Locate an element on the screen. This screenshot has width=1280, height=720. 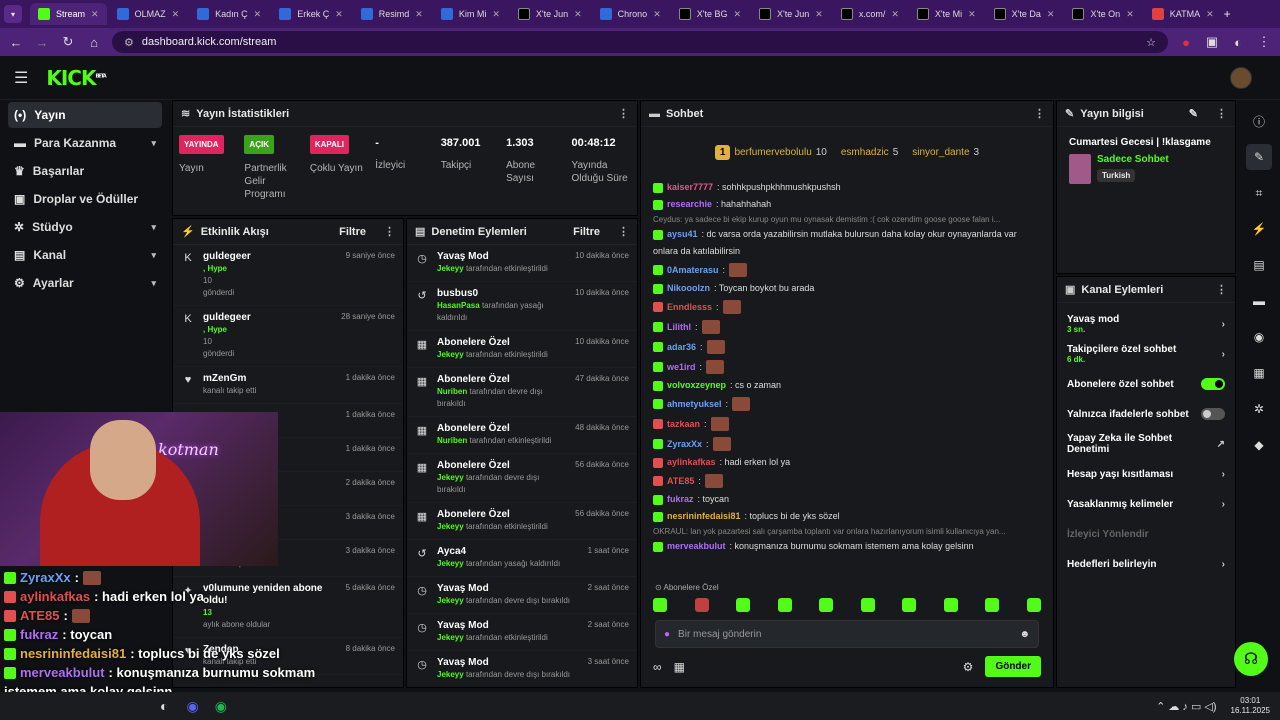
channel-action-item: Yapay Zeka ile Sohbet Denetimi ↗ is located at coordinates (1146, 444).